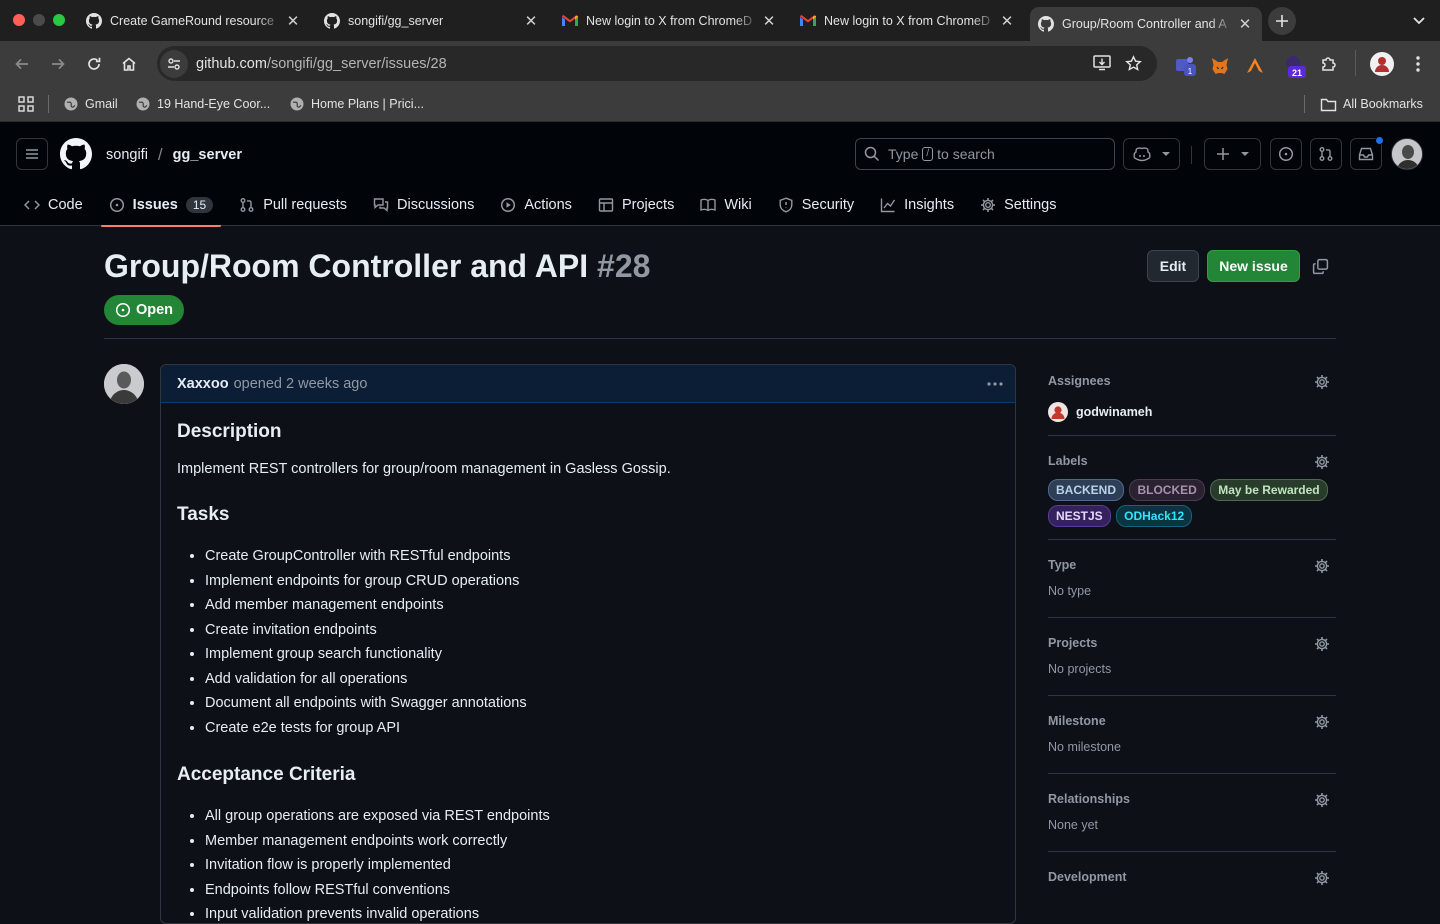  I want to click on extension-badge-icon: 21, so click(1295, 66).